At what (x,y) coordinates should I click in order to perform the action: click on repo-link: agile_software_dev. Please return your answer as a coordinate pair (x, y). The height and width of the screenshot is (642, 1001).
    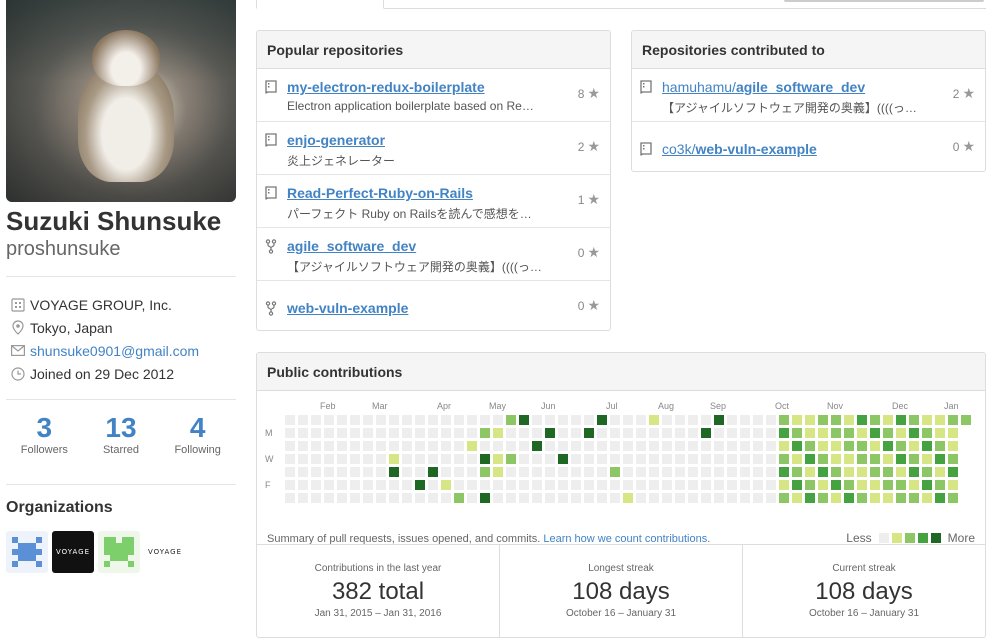
    Looking at the image, I should click on (351, 246).